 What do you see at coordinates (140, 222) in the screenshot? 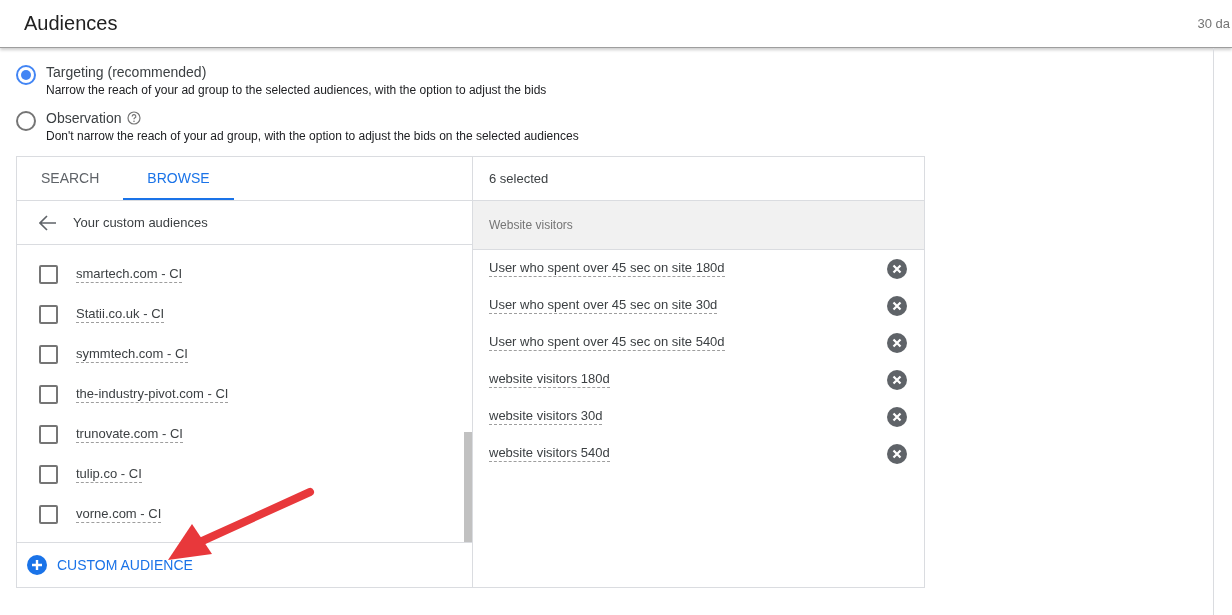
I see `breadcrumb-text: Your custom audiences` at bounding box center [140, 222].